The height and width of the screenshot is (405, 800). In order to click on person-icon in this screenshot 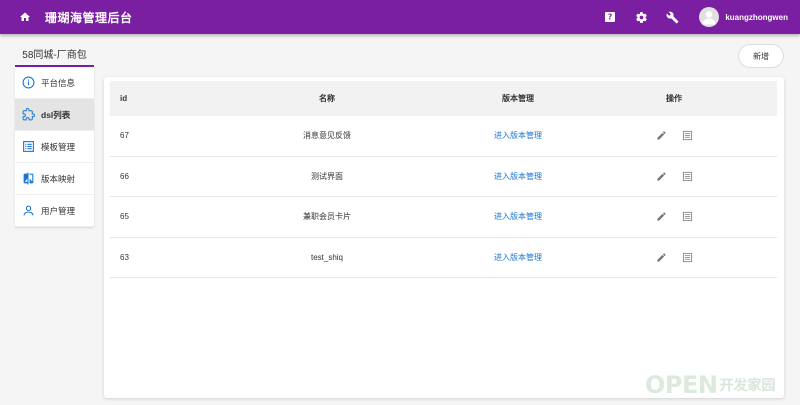, I will do `click(28, 211)`.